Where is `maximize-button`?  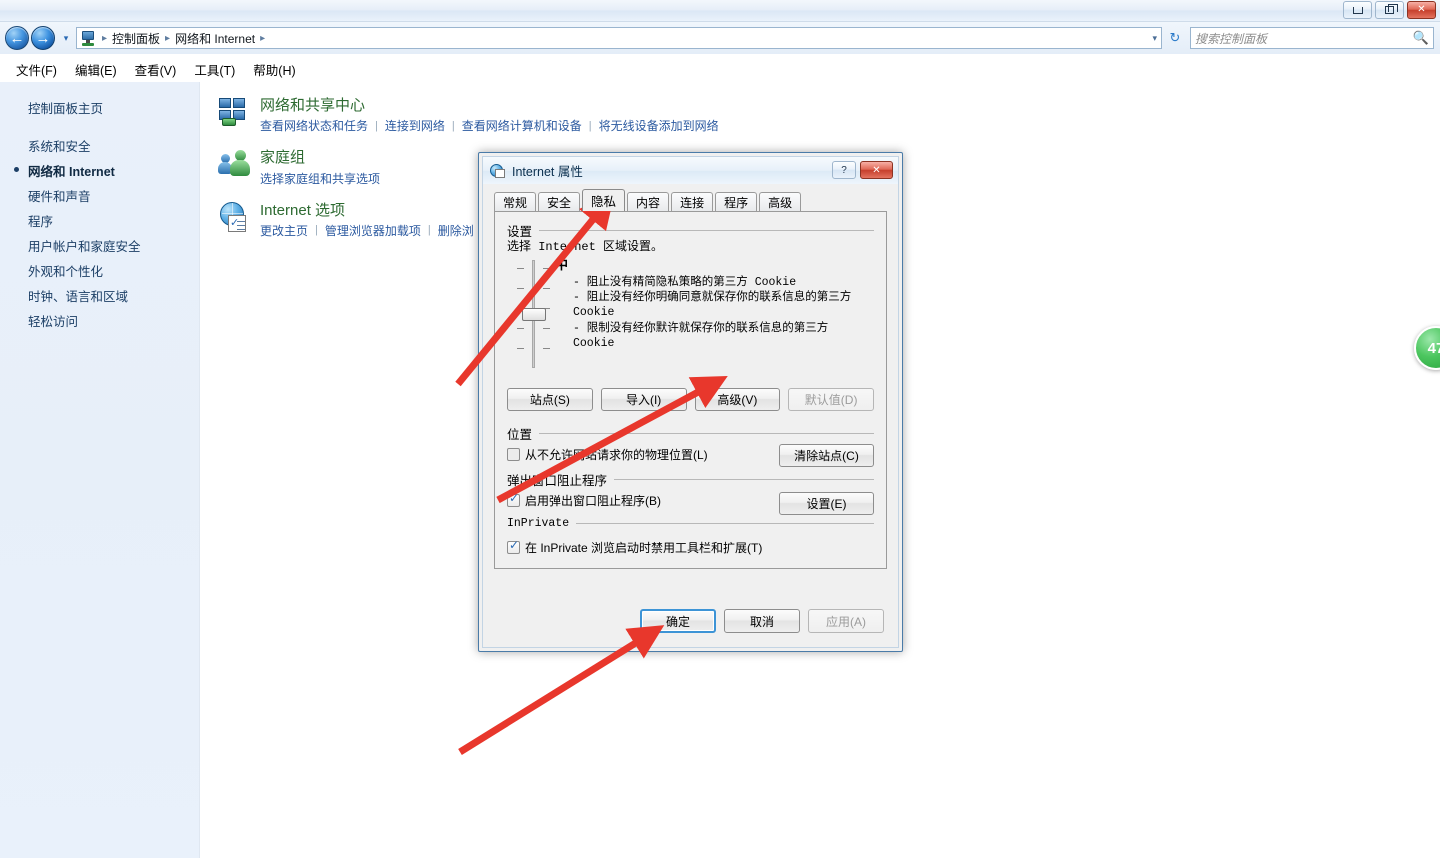
maximize-button is located at coordinates (1389, 10).